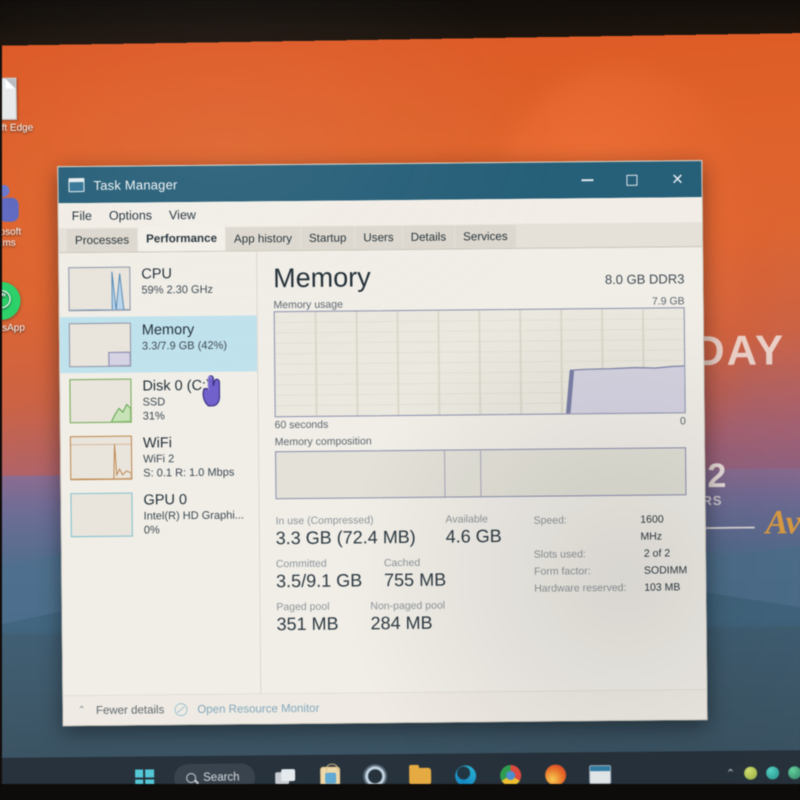  I want to click on memory-thumbnail-graph, so click(100, 345).